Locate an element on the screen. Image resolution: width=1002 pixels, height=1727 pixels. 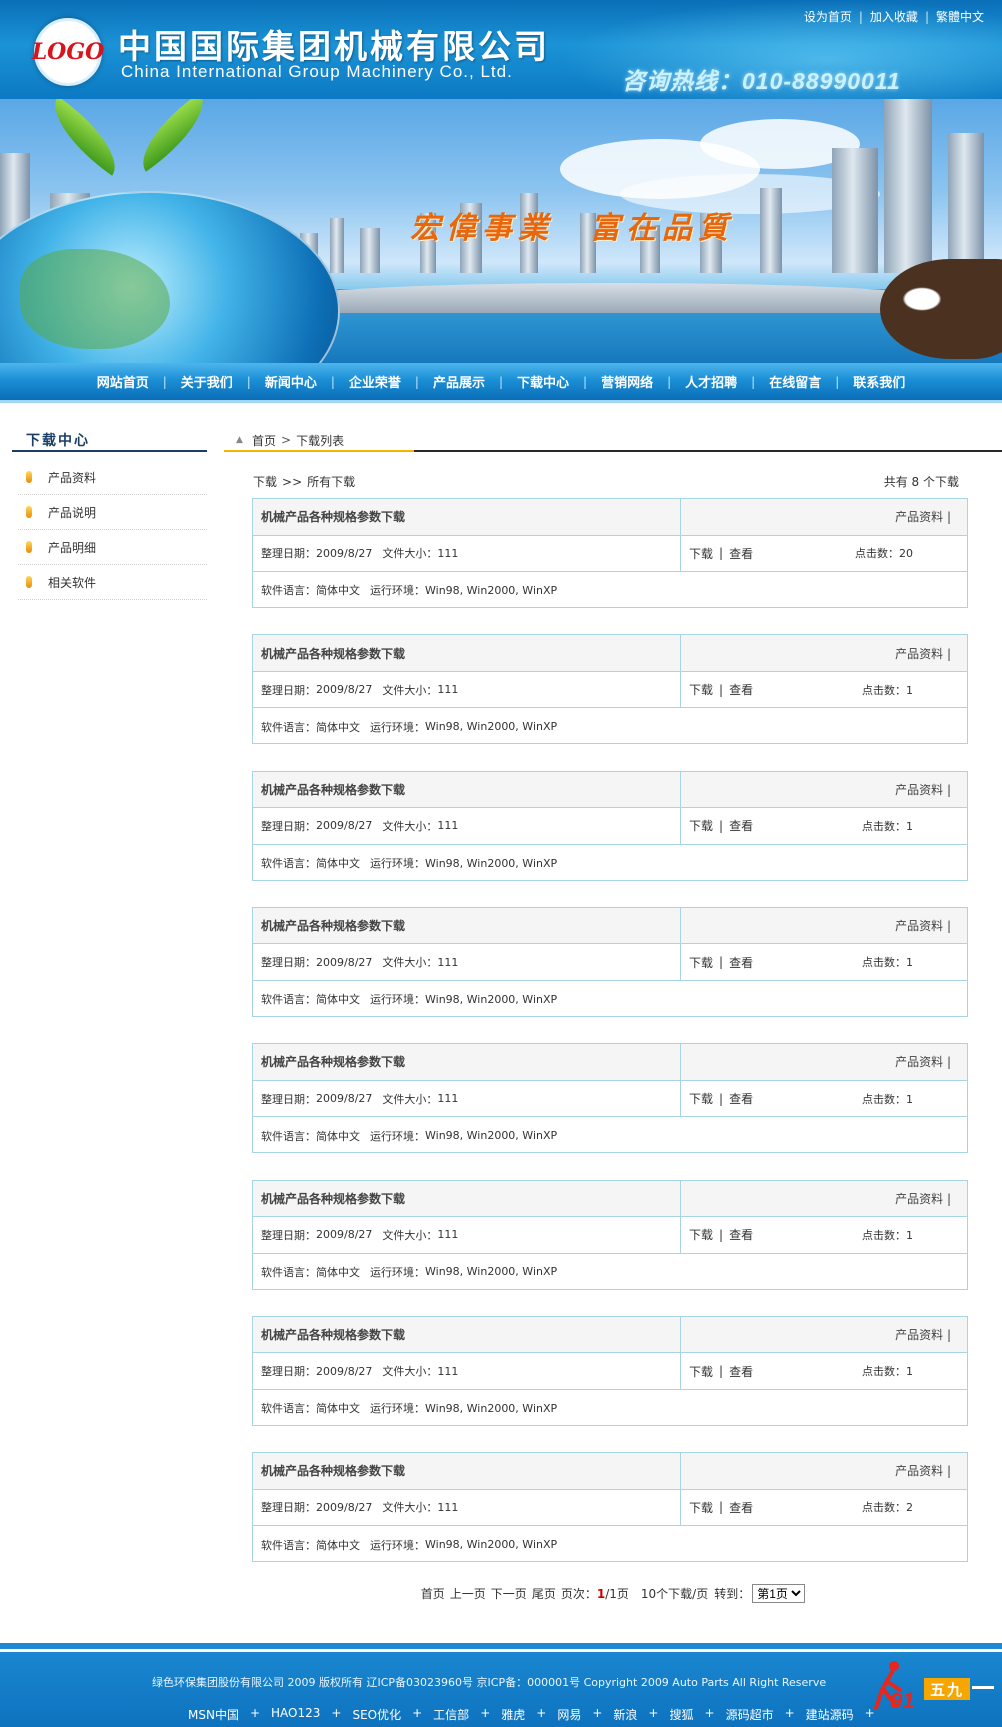
download-title-row: 机械产品各种规格参数下载 产品资料 | is located at coordinates (610, 790).